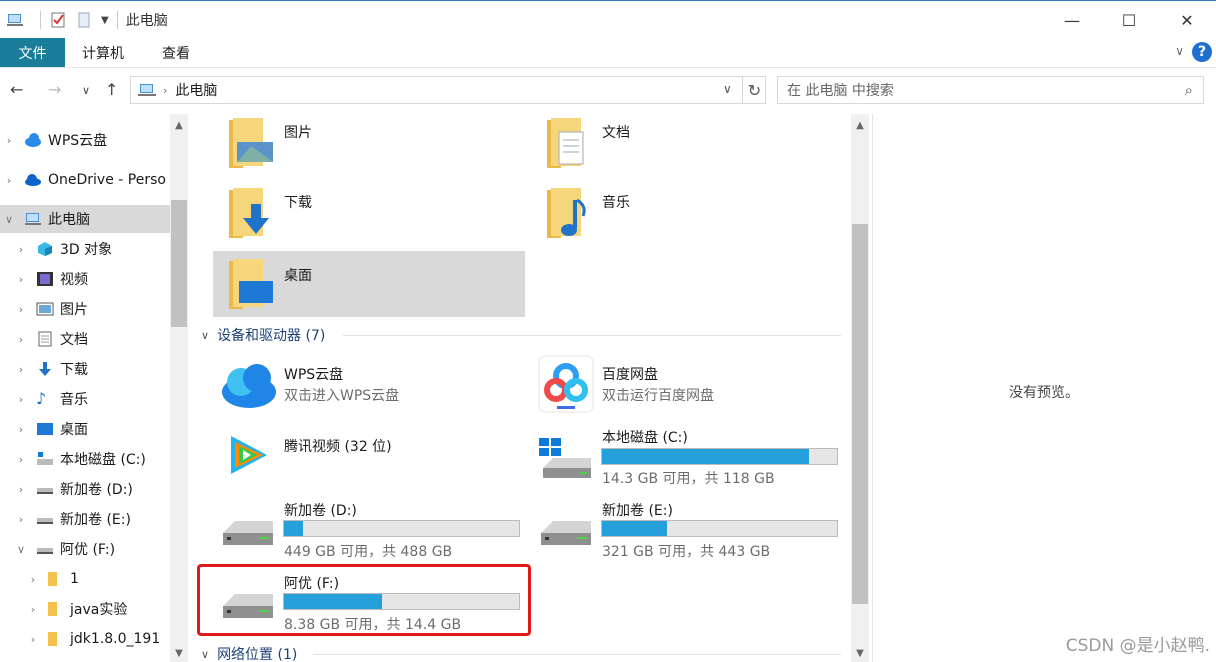 The width and height of the screenshot is (1216, 662). I want to click on folder-music: 音乐, so click(687, 217).